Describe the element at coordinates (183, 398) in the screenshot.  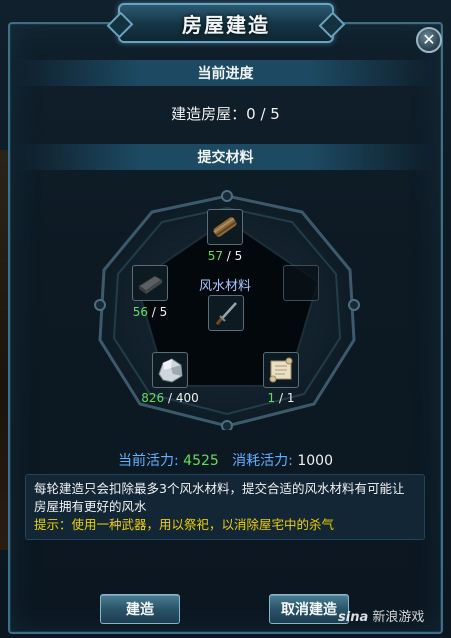
I see `count-need: / 400` at that location.